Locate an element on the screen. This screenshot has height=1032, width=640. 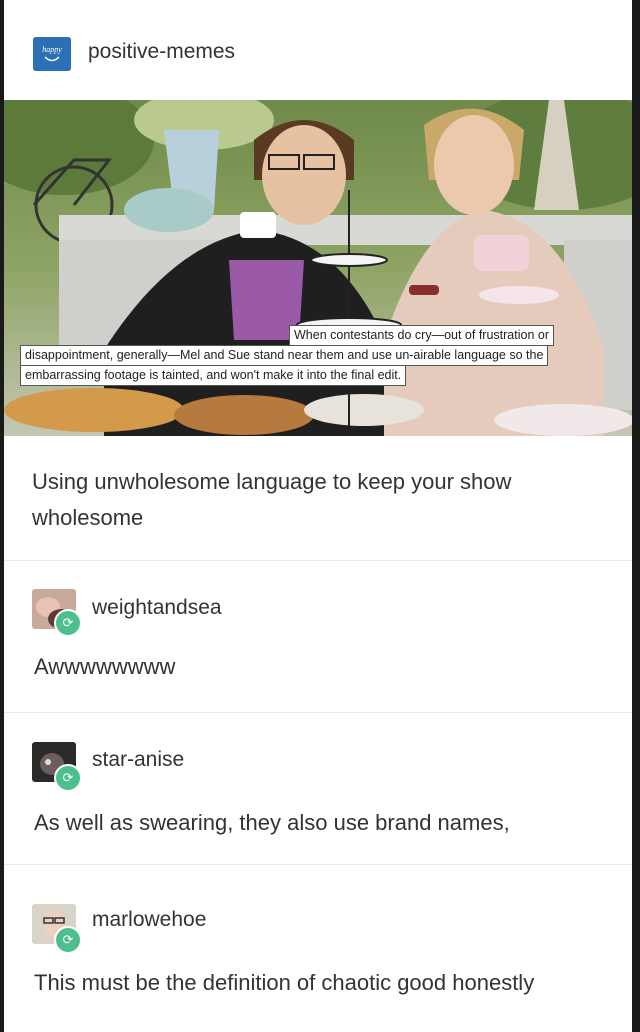
blog-avatar: happy is located at coordinates (52, 54).